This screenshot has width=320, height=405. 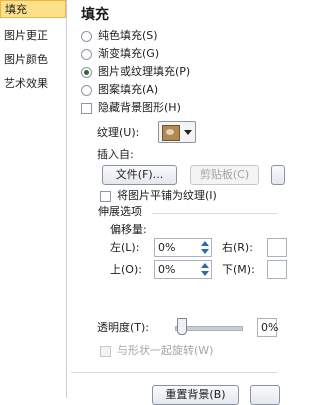 I want to click on stretch-options-divider, so click(x=214, y=213).